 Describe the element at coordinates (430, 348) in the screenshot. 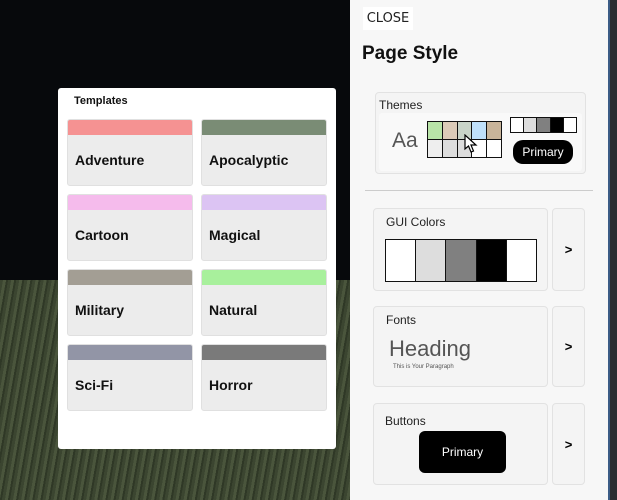

I see `heading-preview: Heading` at that location.